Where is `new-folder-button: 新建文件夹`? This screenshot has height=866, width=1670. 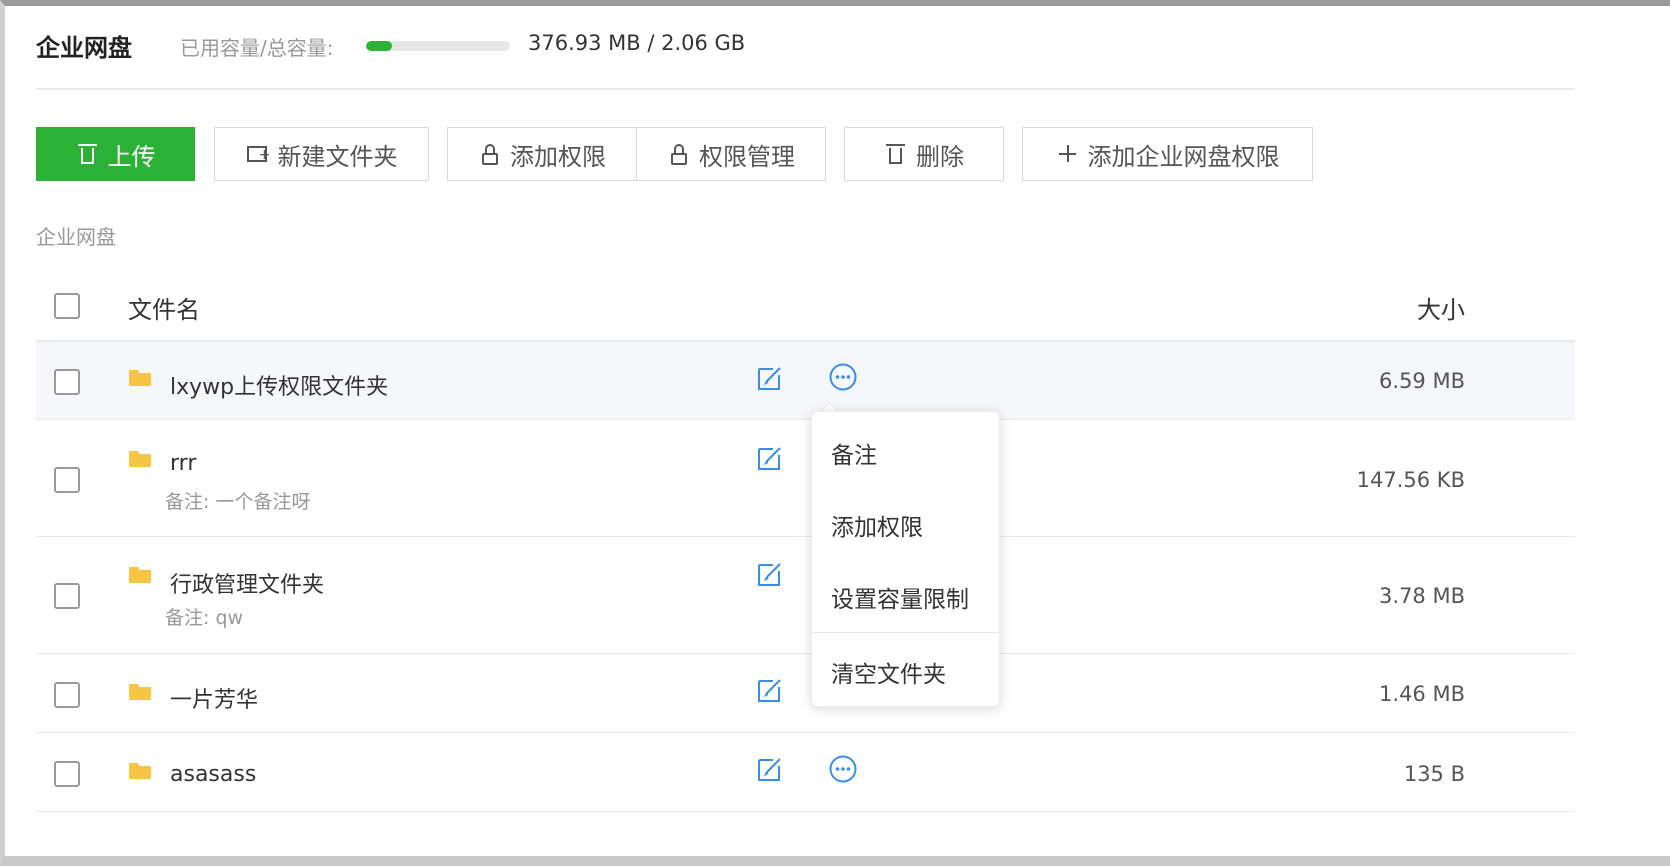
new-folder-button: 新建文件夹 is located at coordinates (321, 154).